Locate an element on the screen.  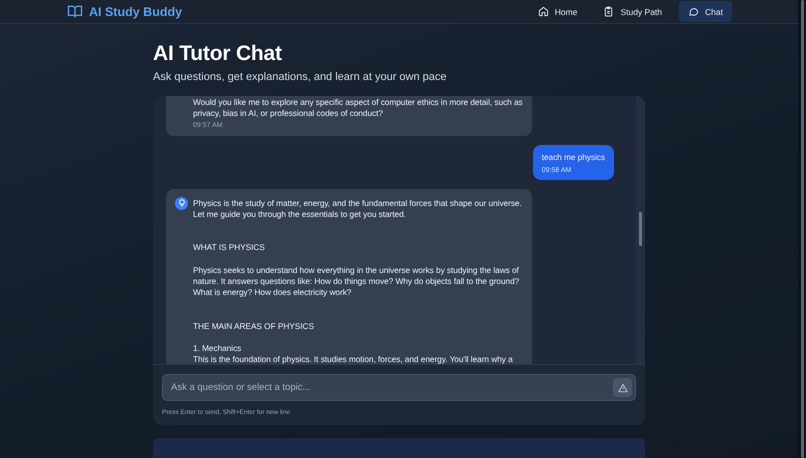
app-name: AI Study Buddy is located at coordinates (135, 11).